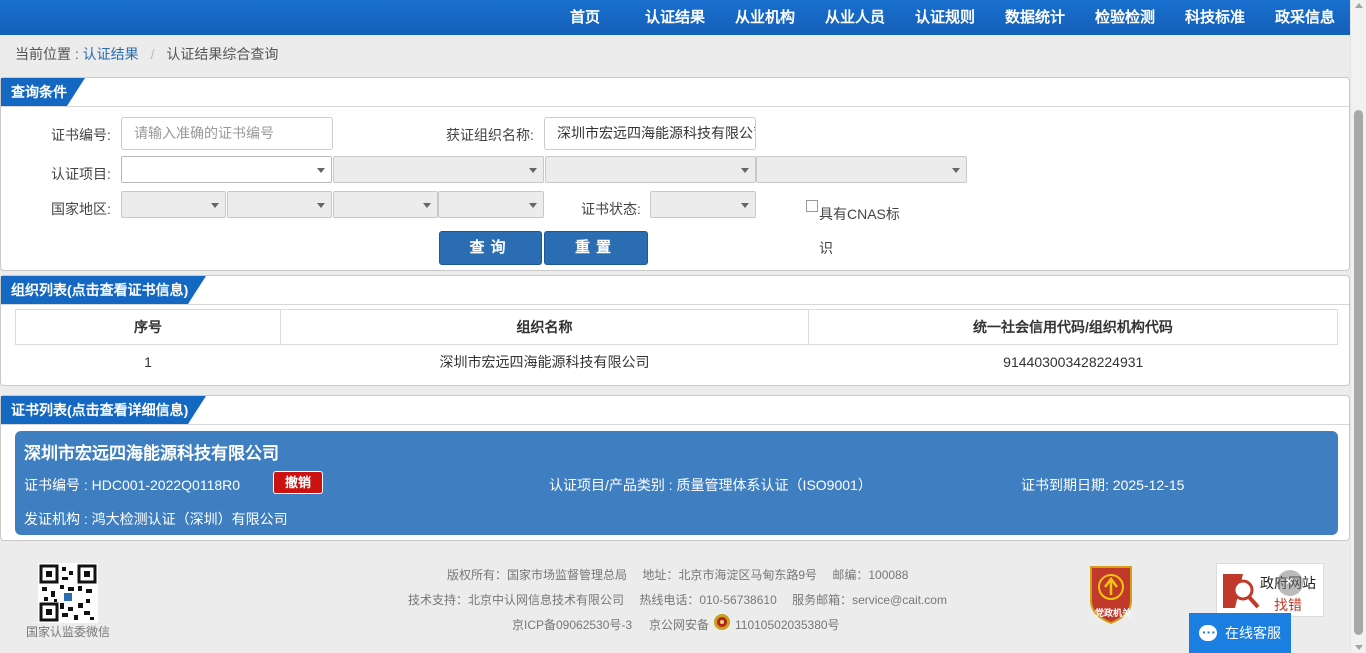  What do you see at coordinates (104, 290) in the screenshot?
I see `org-list-title: 组织列表(点击查看证书信息)` at bounding box center [104, 290].